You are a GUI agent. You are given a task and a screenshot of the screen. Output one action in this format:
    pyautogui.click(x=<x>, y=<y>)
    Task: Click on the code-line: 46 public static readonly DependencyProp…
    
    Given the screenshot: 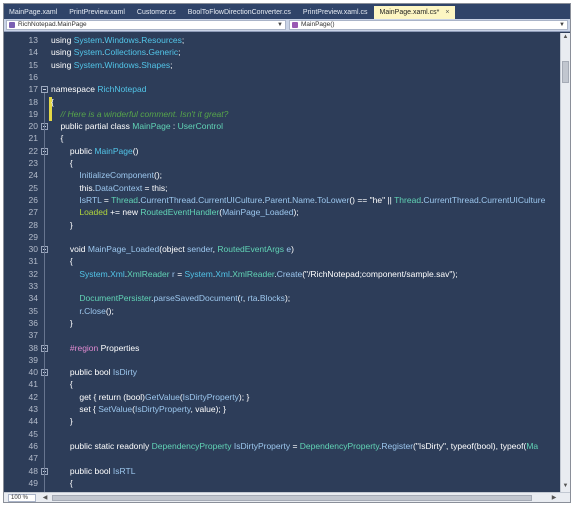 What is the action you would take?
    pyautogui.click(x=282, y=446)
    